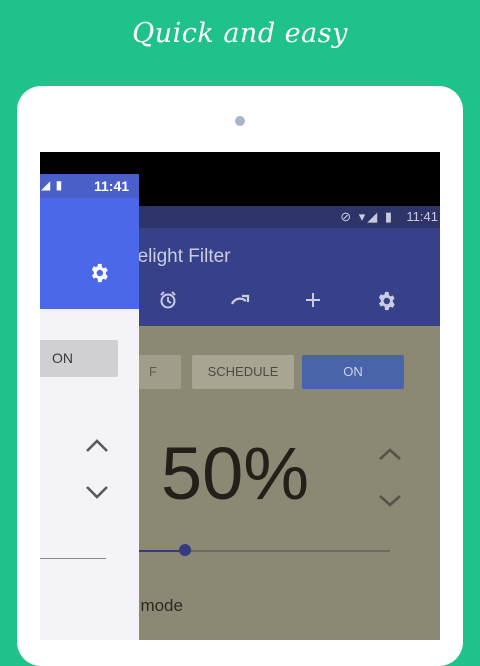 The image size is (480, 666). Describe the element at coordinates (367, 216) in the screenshot. I see `status-icons: ⊘ ▾◢ ▮` at that location.